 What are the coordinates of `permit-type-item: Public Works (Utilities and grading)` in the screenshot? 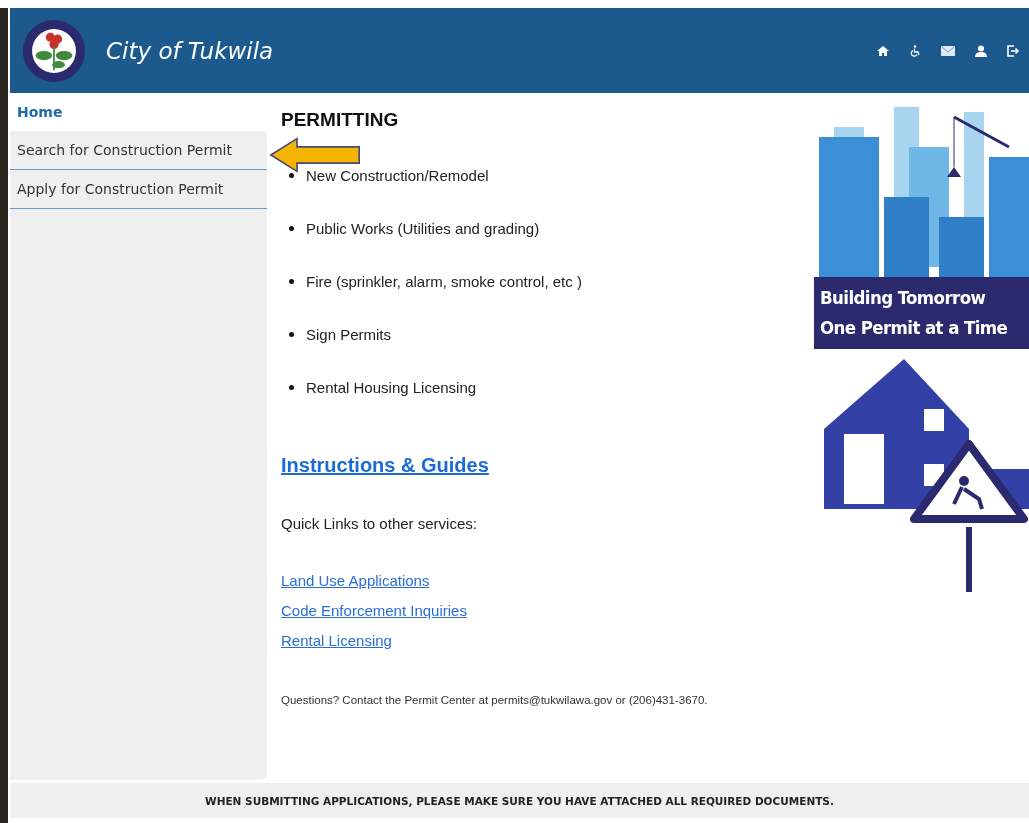 It's located at (423, 228).